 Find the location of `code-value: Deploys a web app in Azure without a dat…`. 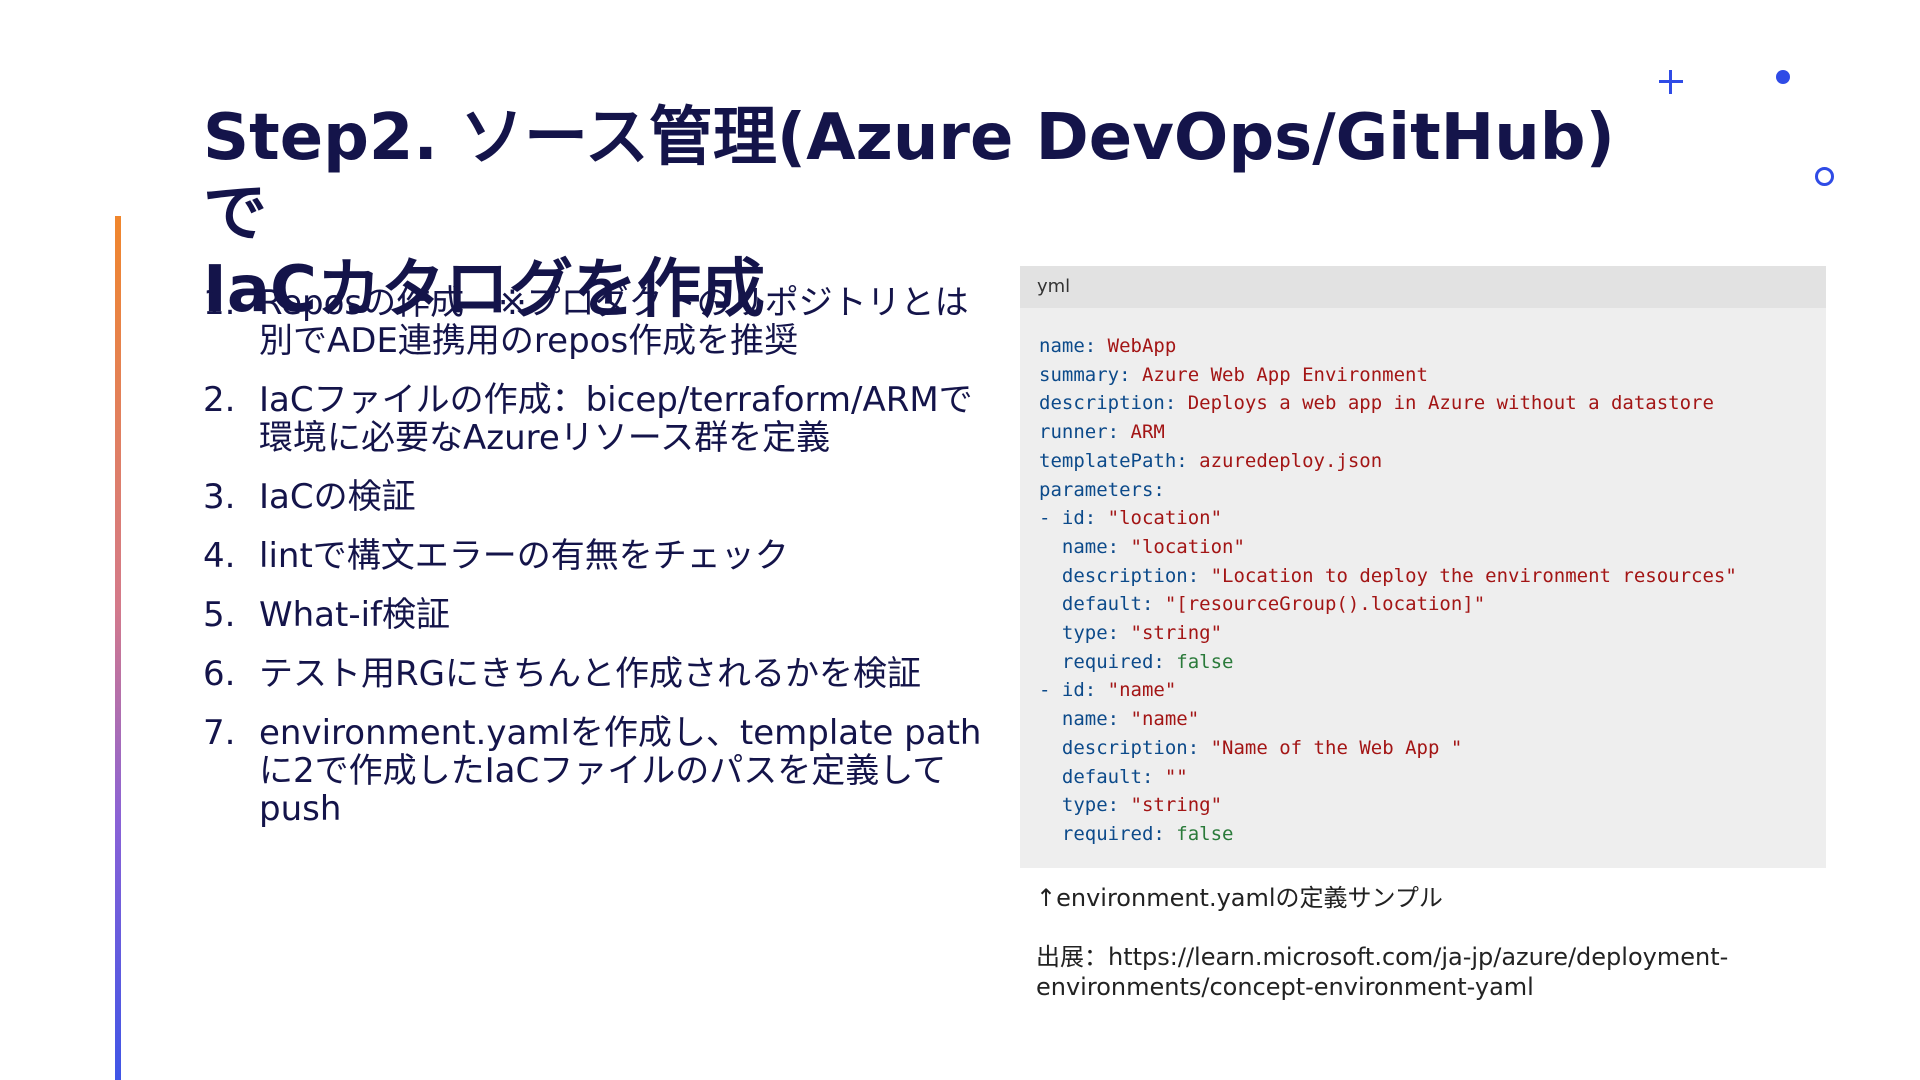

code-value: Deploys a web app in Azure without a dat… is located at coordinates (1445, 403).